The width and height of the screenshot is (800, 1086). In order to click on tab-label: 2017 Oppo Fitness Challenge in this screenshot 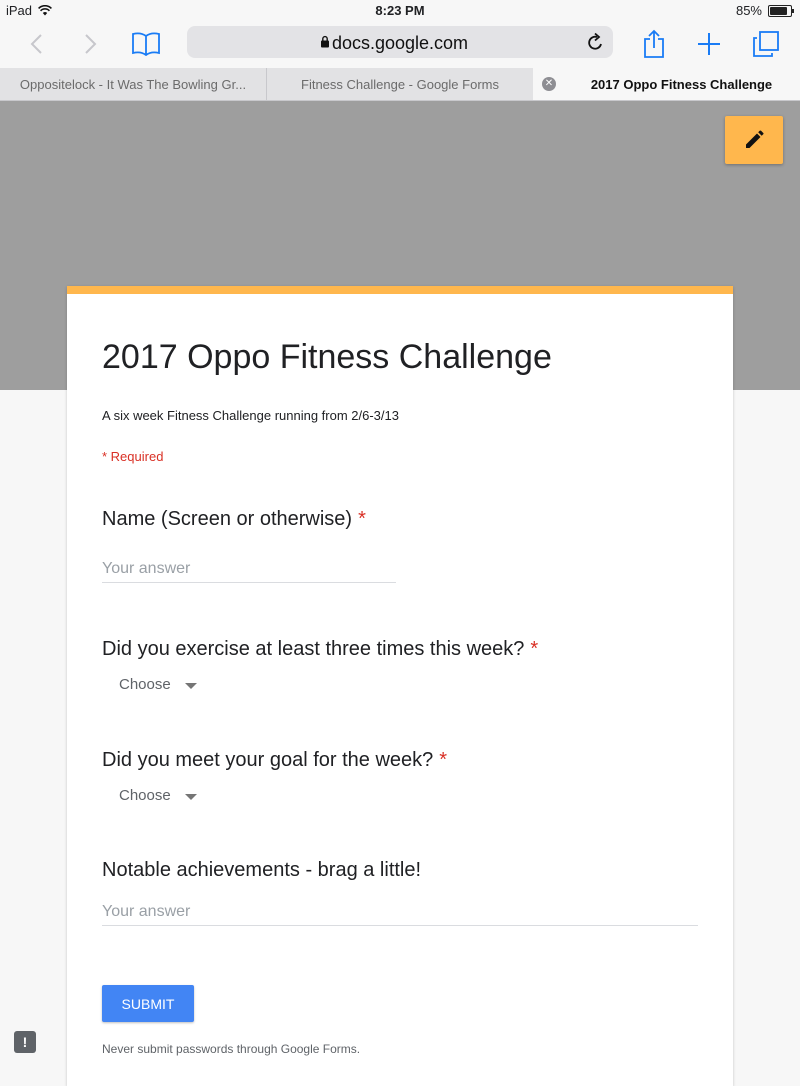, I will do `click(681, 84)`.